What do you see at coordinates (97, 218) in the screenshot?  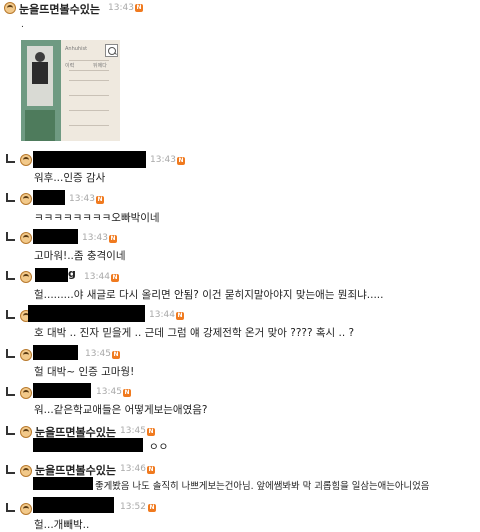 I see `comment-text: ㅋㅋㅋㅋㅋㅋㅋㅋ오빠박이네` at bounding box center [97, 218].